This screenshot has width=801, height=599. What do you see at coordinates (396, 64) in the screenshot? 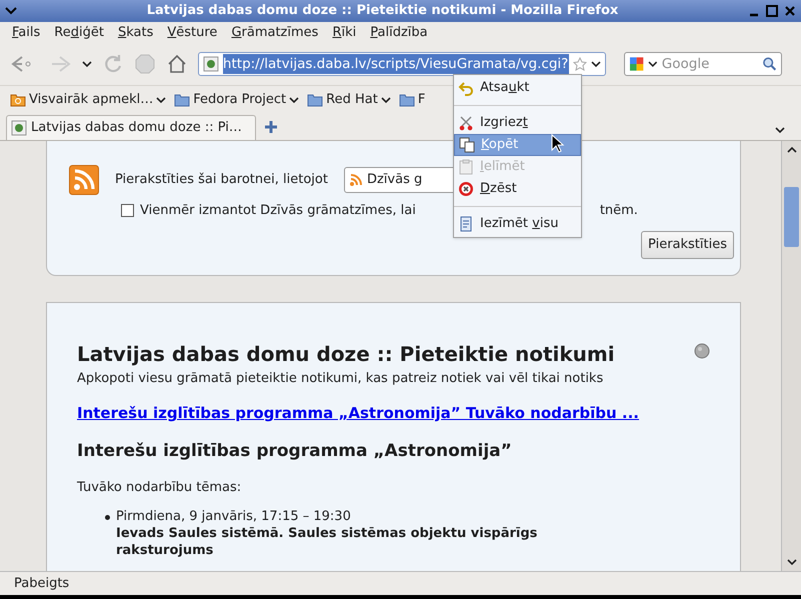
I see `url-text: http://latvijas.daba.lv/scripts/ViesuGramata/vg.cgi?` at bounding box center [396, 64].